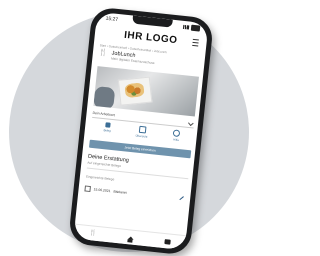 The width and height of the screenshot is (320, 256). Describe the element at coordinates (104, 97) in the screenshot. I see `hand-image` at that location.